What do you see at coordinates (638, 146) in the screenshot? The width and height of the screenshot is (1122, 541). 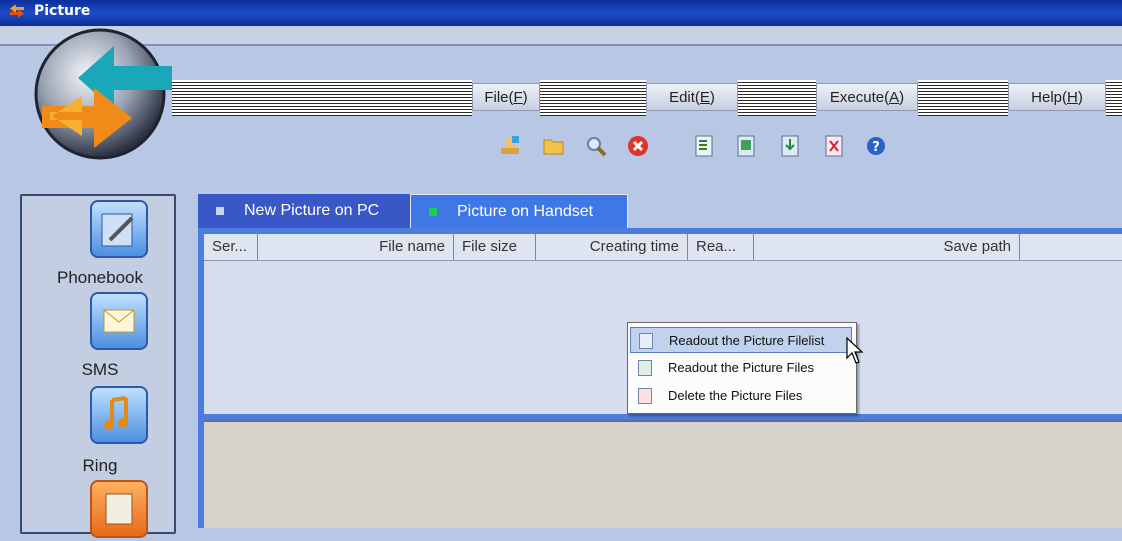 I see `delete-icon` at bounding box center [638, 146].